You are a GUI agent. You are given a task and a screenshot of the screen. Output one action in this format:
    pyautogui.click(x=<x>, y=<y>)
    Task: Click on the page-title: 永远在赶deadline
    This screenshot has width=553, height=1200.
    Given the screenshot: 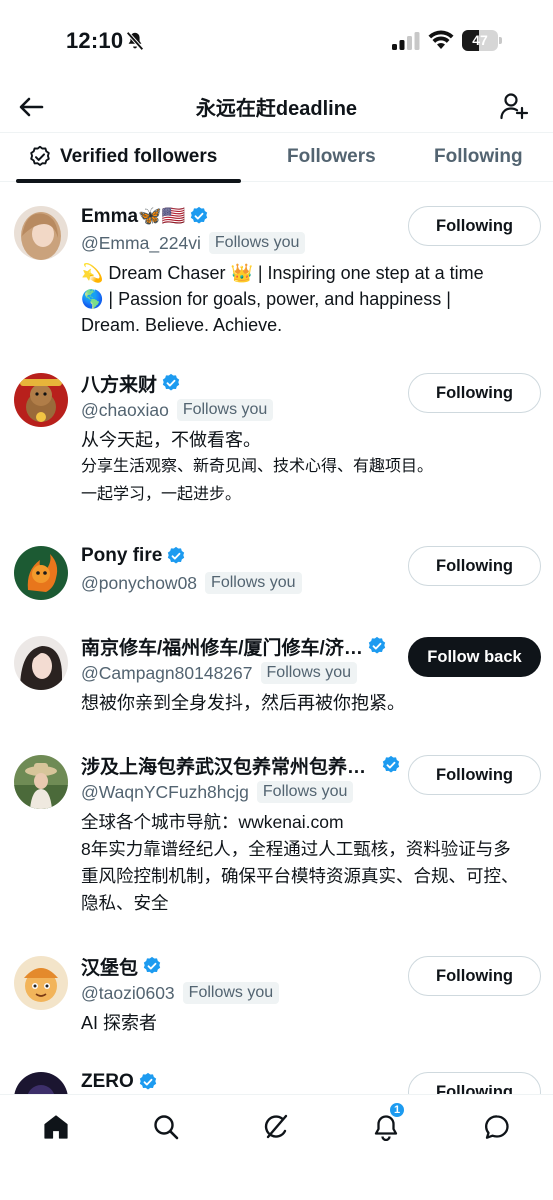 What is the action you would take?
    pyautogui.click(x=276, y=109)
    